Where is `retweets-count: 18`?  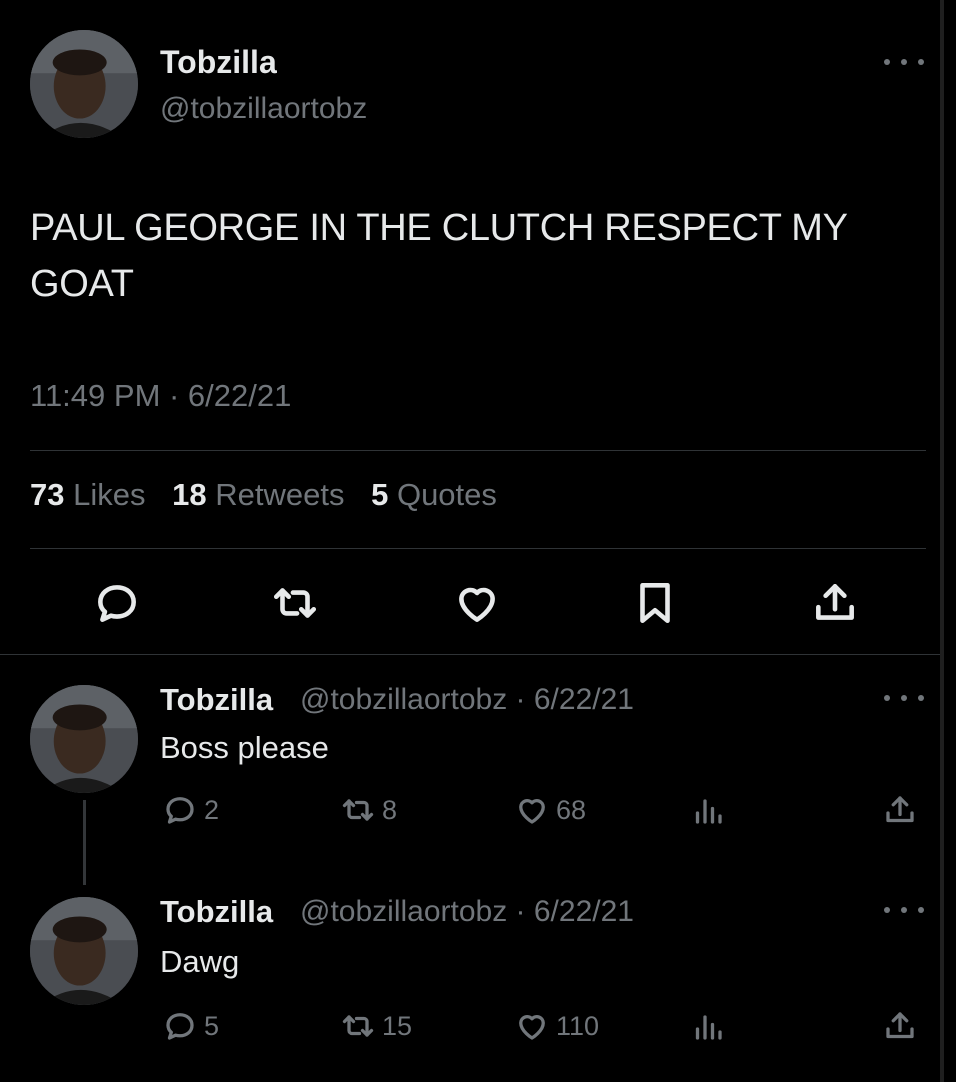 retweets-count: 18 is located at coordinates (189, 494).